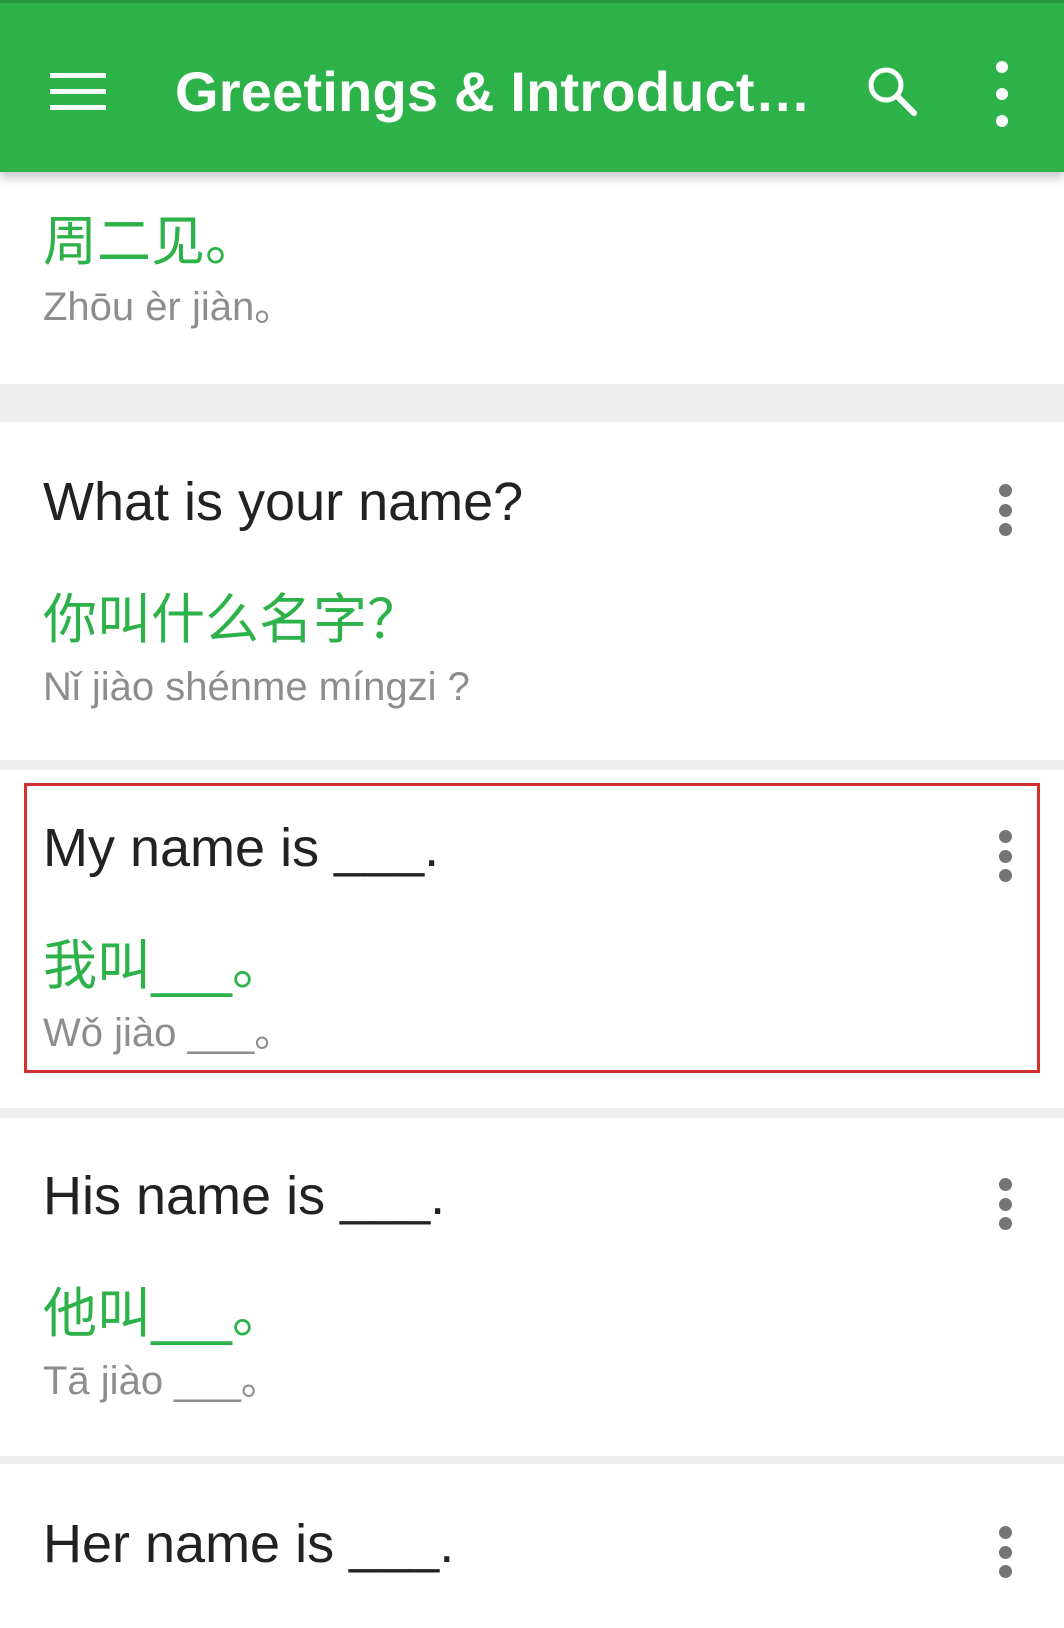 The image size is (1064, 1628). Describe the element at coordinates (283, 502) in the screenshot. I see `english-text: What is your name?` at that location.